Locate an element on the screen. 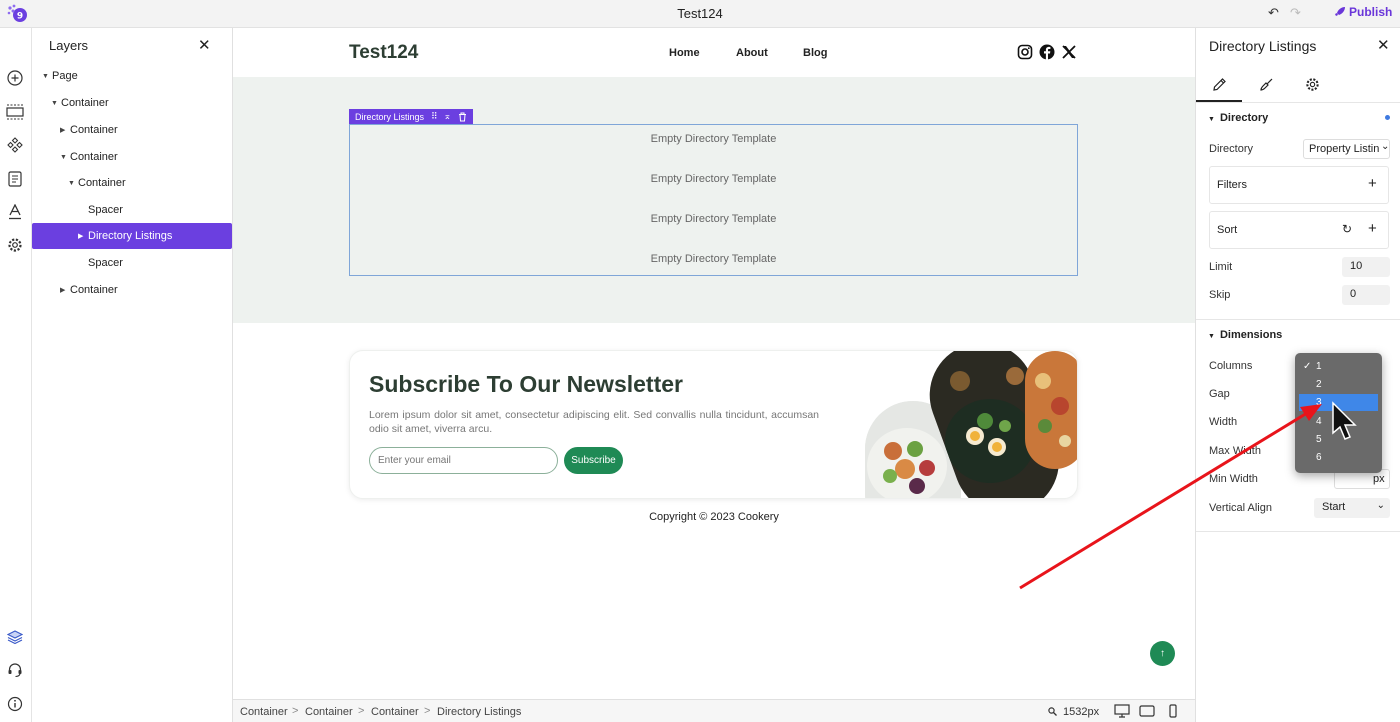 The height and width of the screenshot is (722, 1400). site-brand: Test124 is located at coordinates (383, 53).